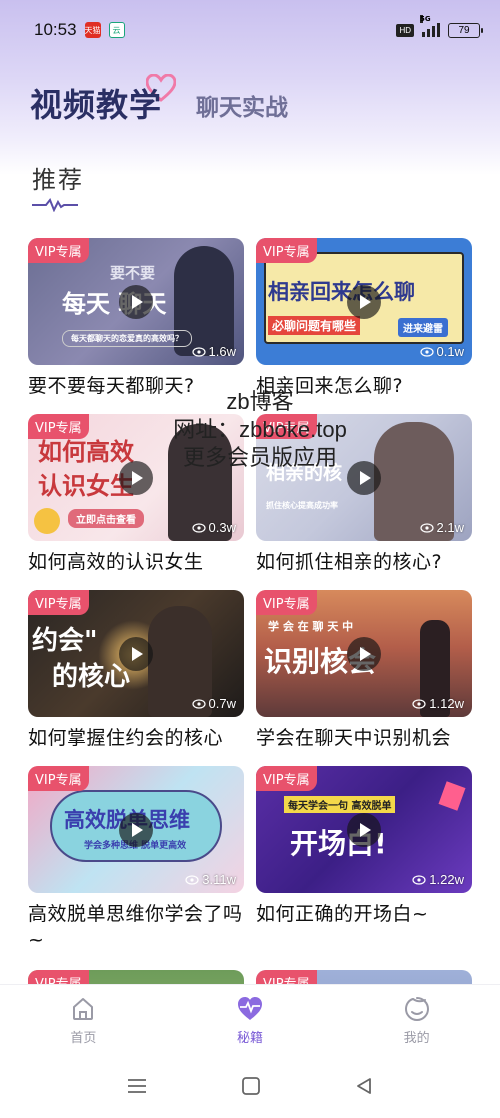  What do you see at coordinates (103, 100) in the screenshot?
I see `tab-video-teaching: 视频教学` at bounding box center [103, 100].